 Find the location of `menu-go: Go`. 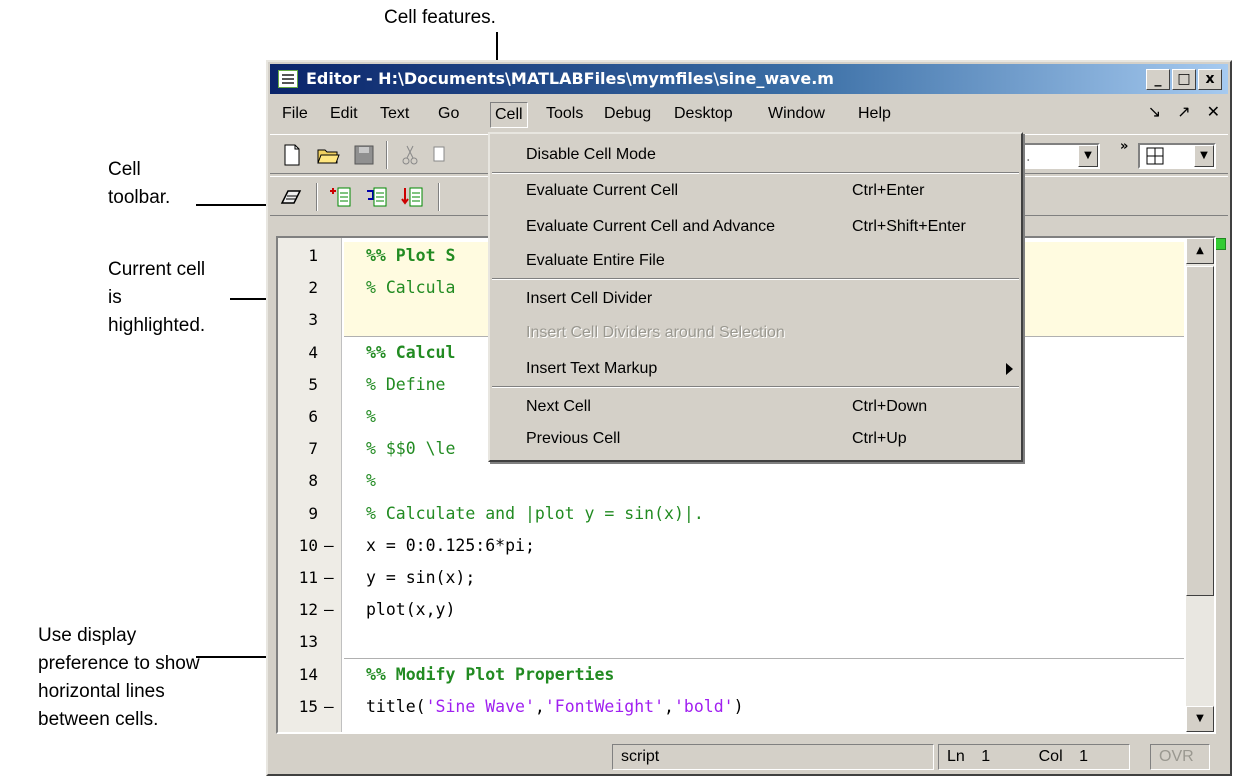

menu-go: Go is located at coordinates (448, 115).